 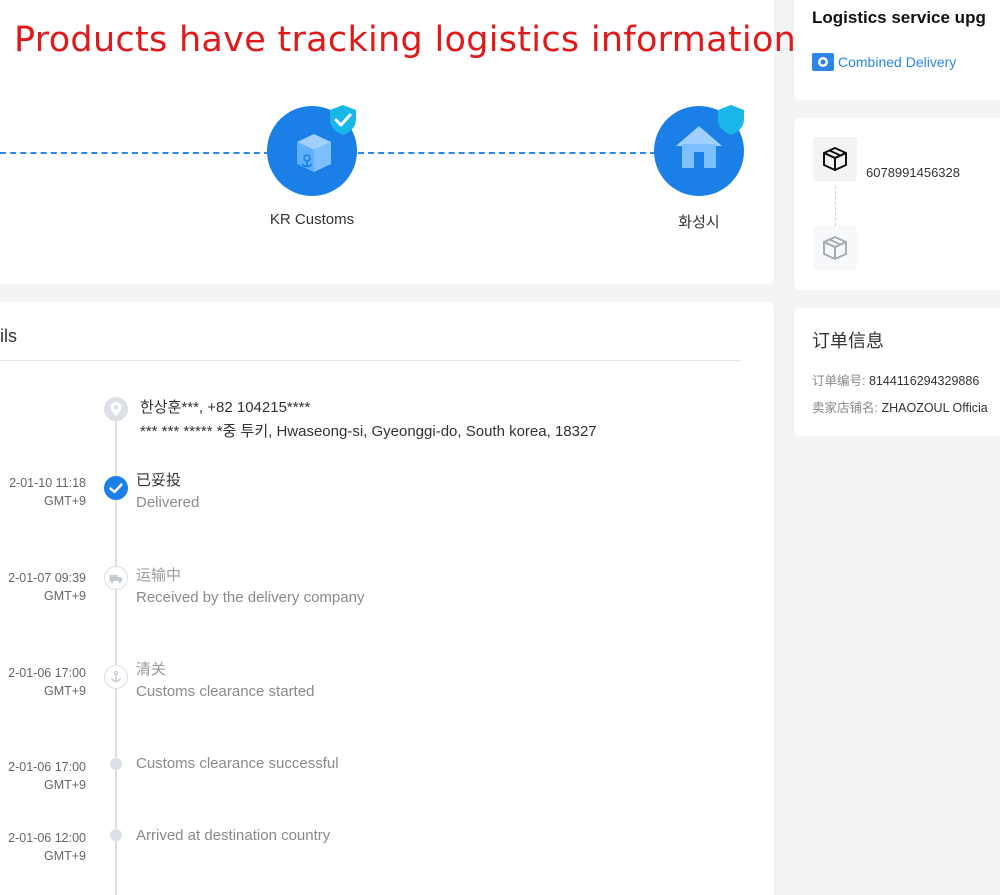 I want to click on stop-label-customs: KR Customs, so click(x=312, y=219).